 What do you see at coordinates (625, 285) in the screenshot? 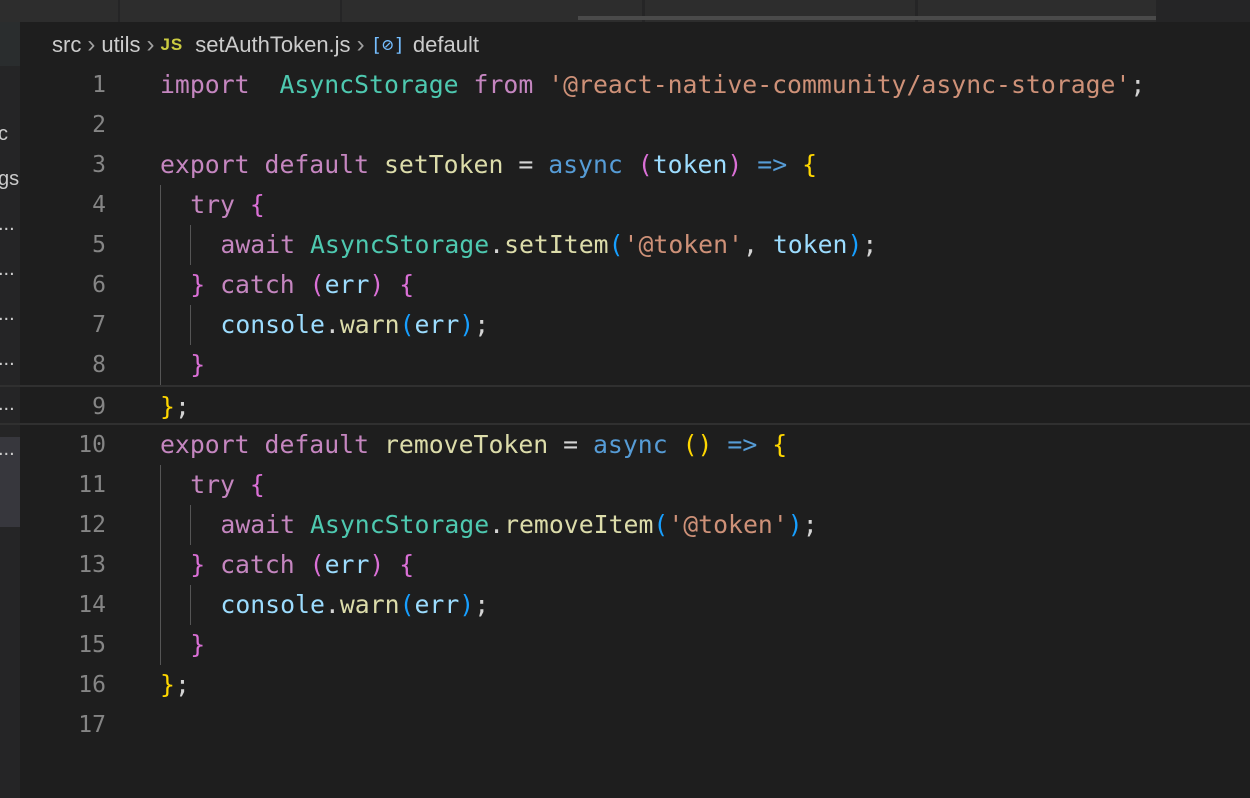
I see `code-line: 6 } catch (err) {` at bounding box center [625, 285].